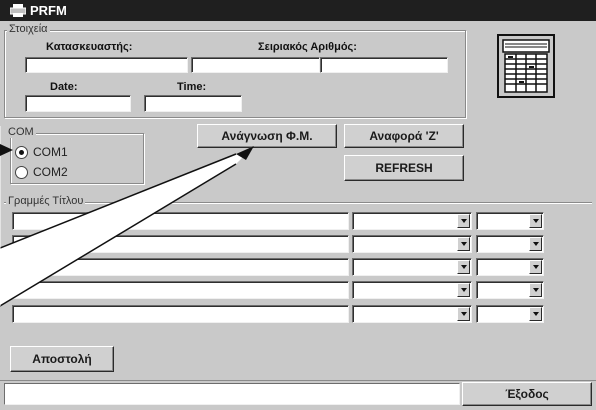 This screenshot has width=596, height=410. I want to click on exit-button: Έξοδος, so click(527, 394).